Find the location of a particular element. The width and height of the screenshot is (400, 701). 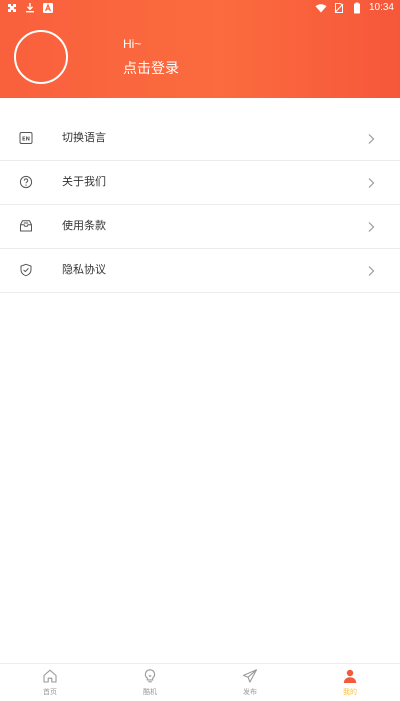

puzzle-app-icon is located at coordinates (12, 8).